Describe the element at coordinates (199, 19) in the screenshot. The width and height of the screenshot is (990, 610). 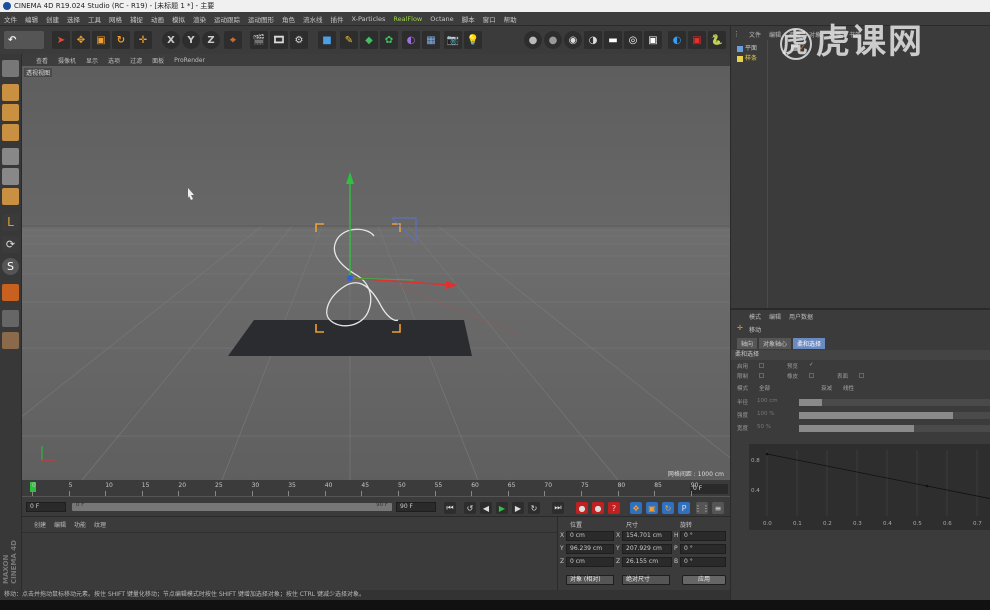
I see `menu-item: 渲染` at that location.